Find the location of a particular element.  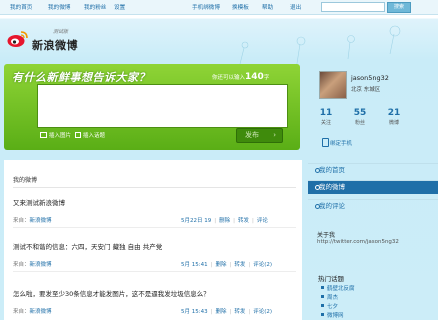

nav-my-home: 我的首页 is located at coordinates (21, 7).